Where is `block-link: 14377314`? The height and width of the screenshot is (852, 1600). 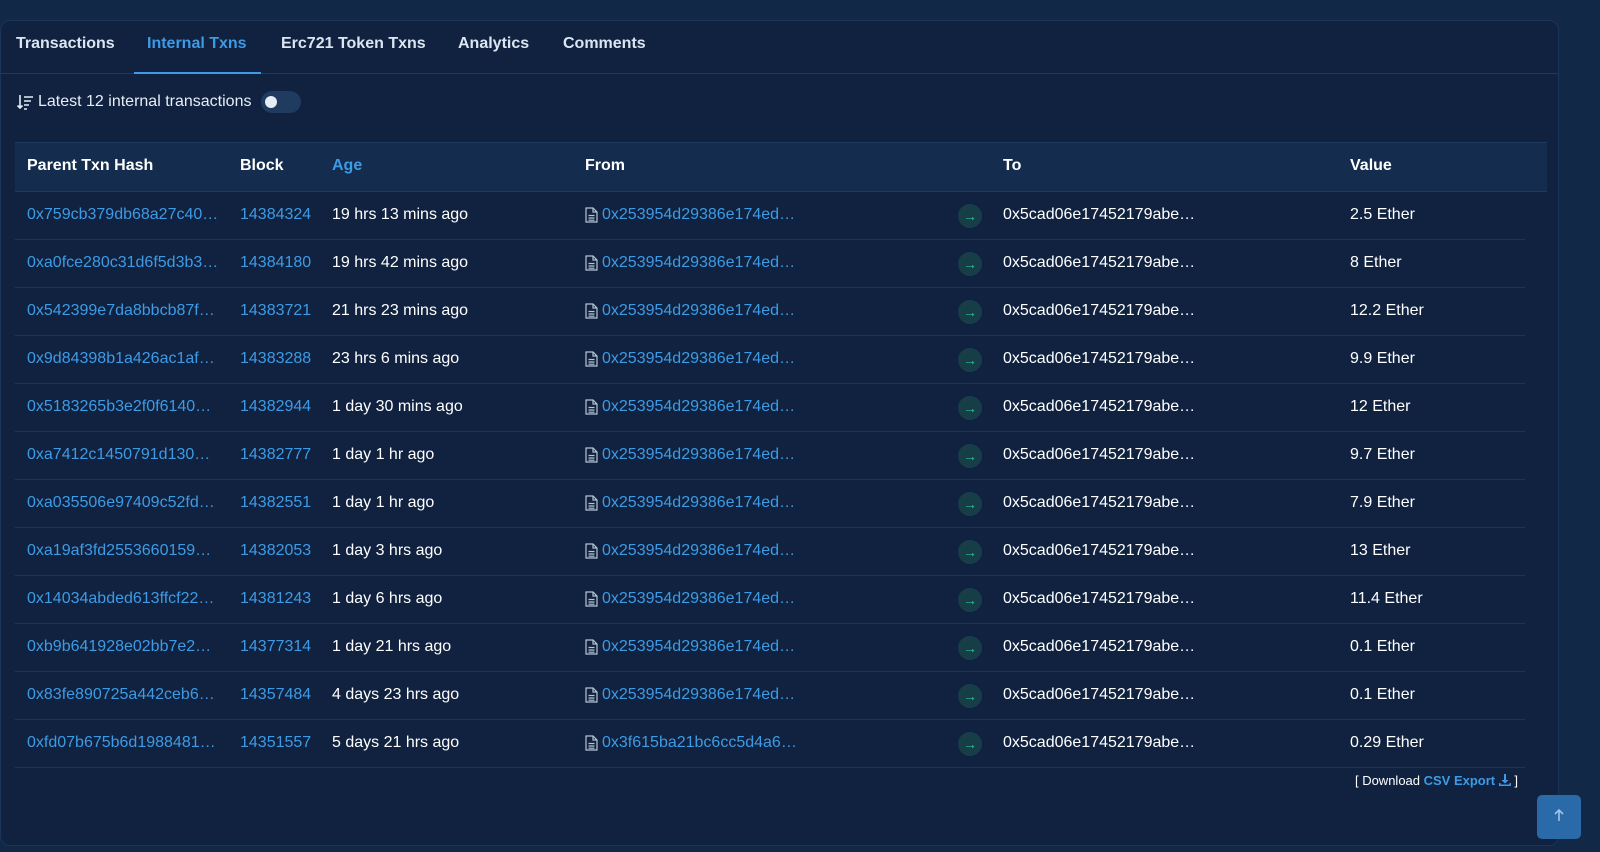
block-link: 14377314 is located at coordinates (280, 647).